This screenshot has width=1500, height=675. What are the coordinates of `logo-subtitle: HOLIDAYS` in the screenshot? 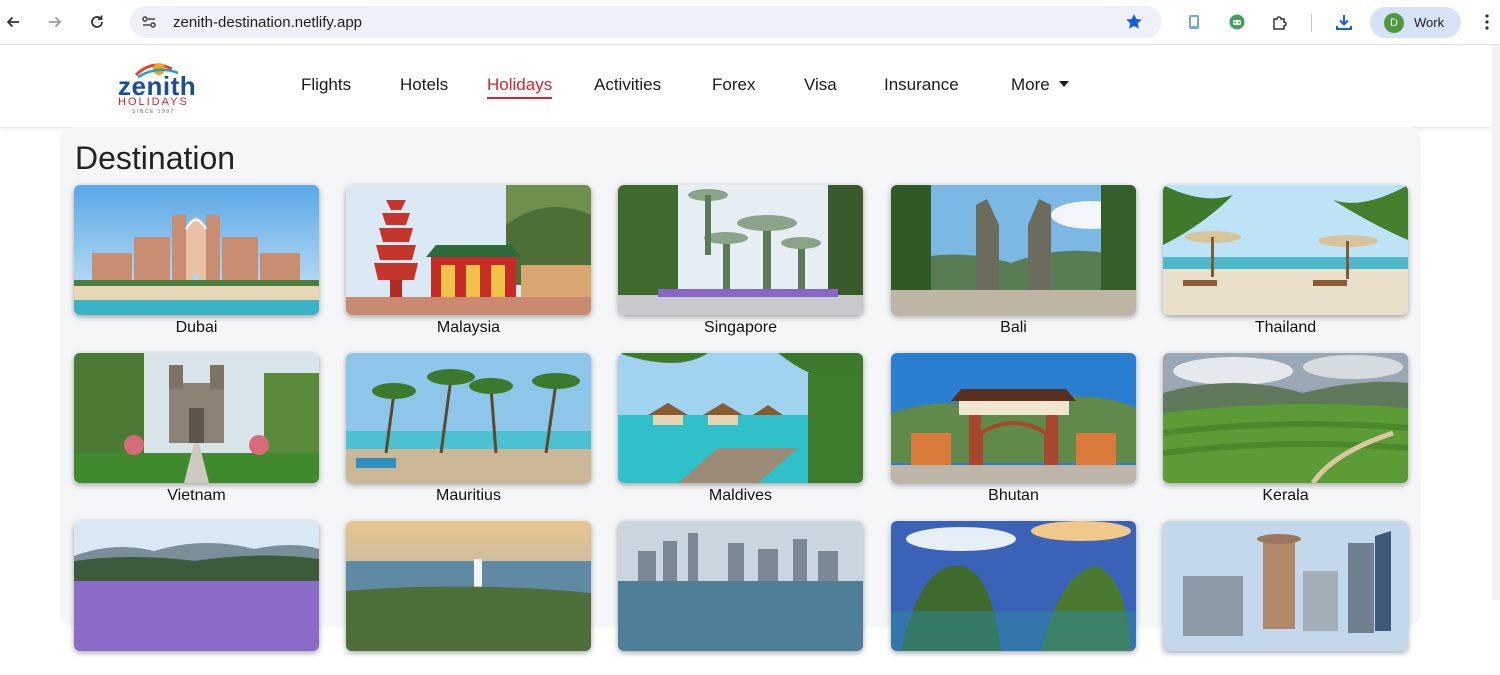 It's located at (153, 102).